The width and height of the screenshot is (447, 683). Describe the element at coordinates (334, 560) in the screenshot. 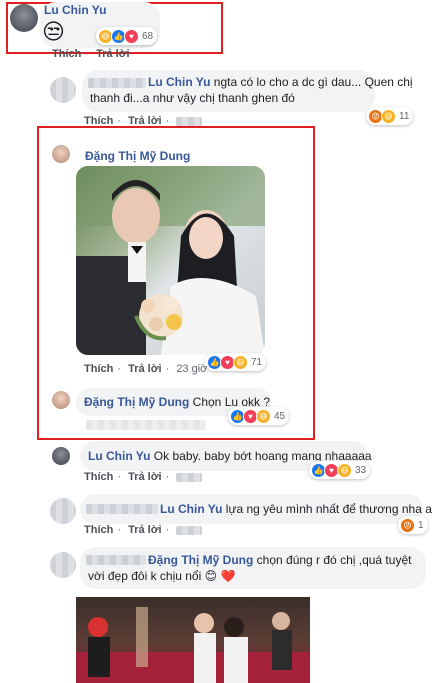

I see `comment-text-line1: chọn đúng r đó chị ,quá tuyệt` at that location.